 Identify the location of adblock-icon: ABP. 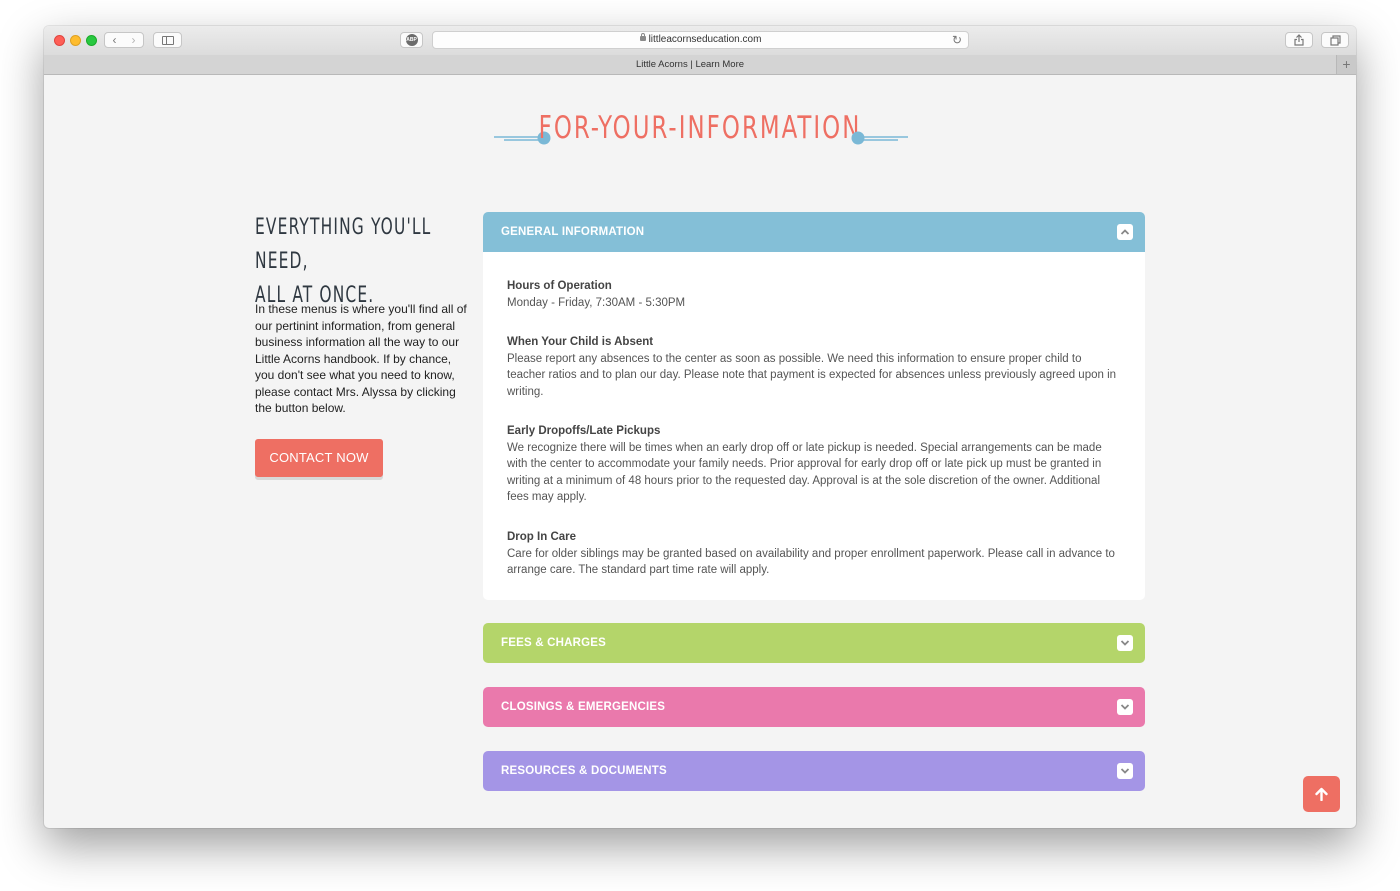
(411, 40).